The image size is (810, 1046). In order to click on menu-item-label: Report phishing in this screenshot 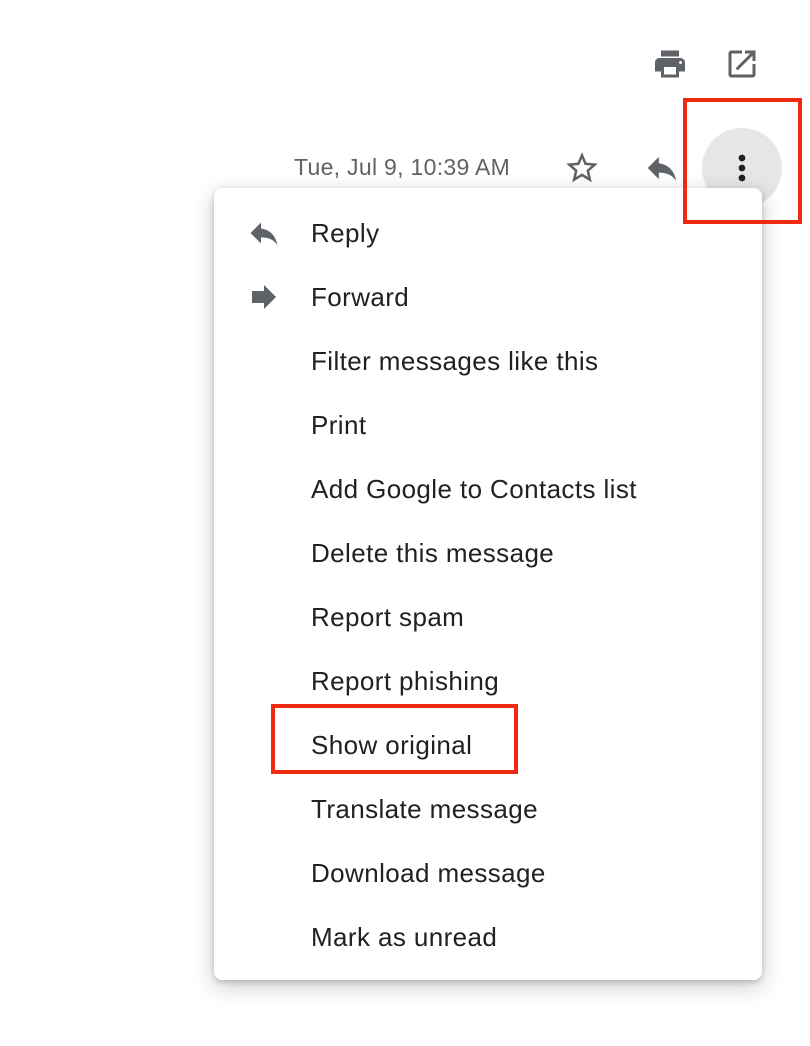, I will do `click(405, 680)`.